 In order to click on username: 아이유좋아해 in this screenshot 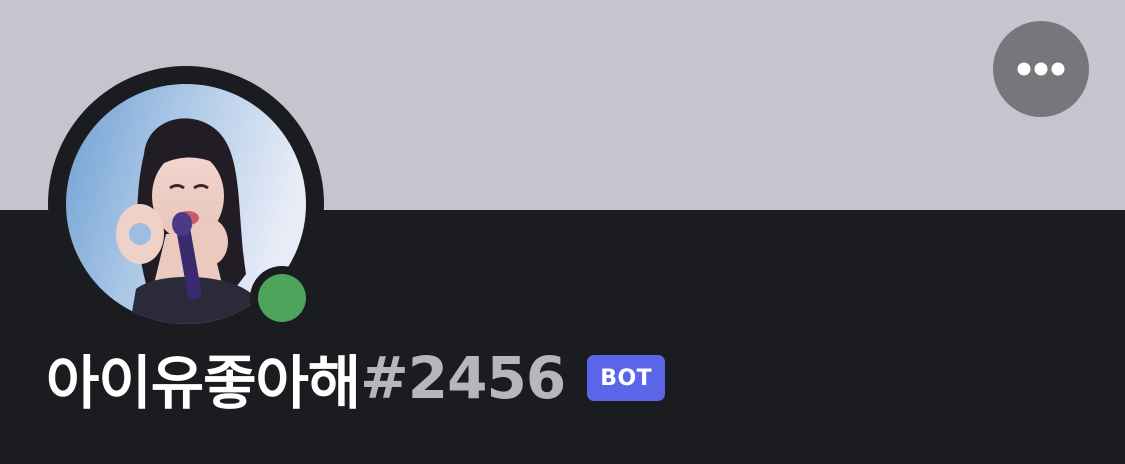, I will do `click(203, 383)`.